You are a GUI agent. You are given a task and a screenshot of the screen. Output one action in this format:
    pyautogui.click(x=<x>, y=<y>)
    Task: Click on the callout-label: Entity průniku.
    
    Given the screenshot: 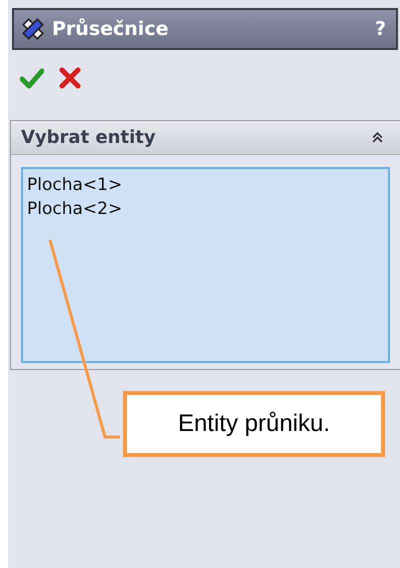 What is the action you would take?
    pyautogui.click(x=254, y=424)
    